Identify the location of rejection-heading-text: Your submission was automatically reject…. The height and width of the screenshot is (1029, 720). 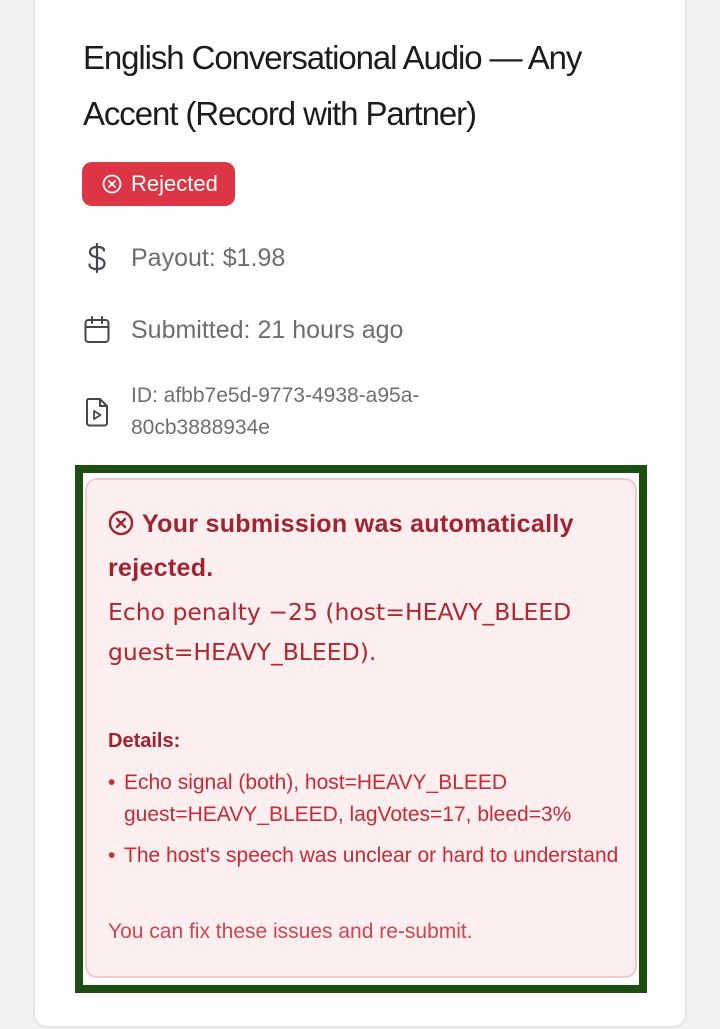
(341, 546).